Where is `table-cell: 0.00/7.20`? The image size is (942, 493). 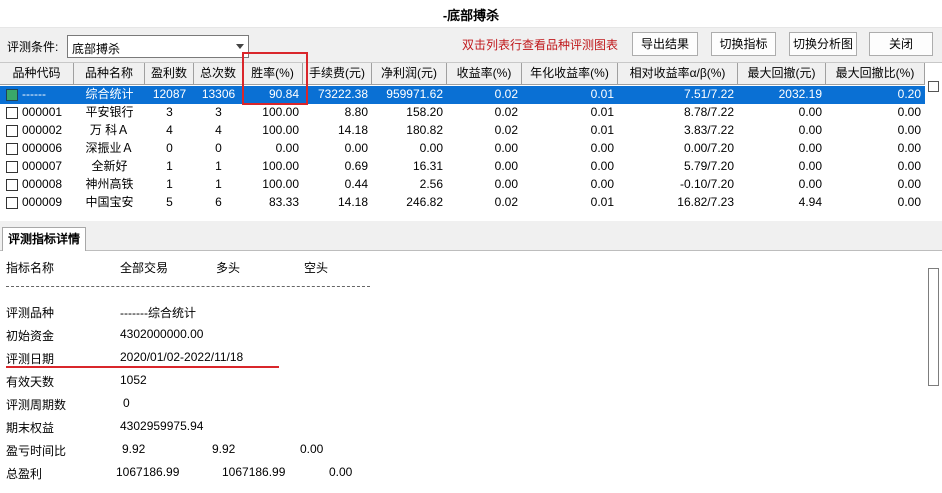 table-cell: 0.00/7.20 is located at coordinates (708, 148).